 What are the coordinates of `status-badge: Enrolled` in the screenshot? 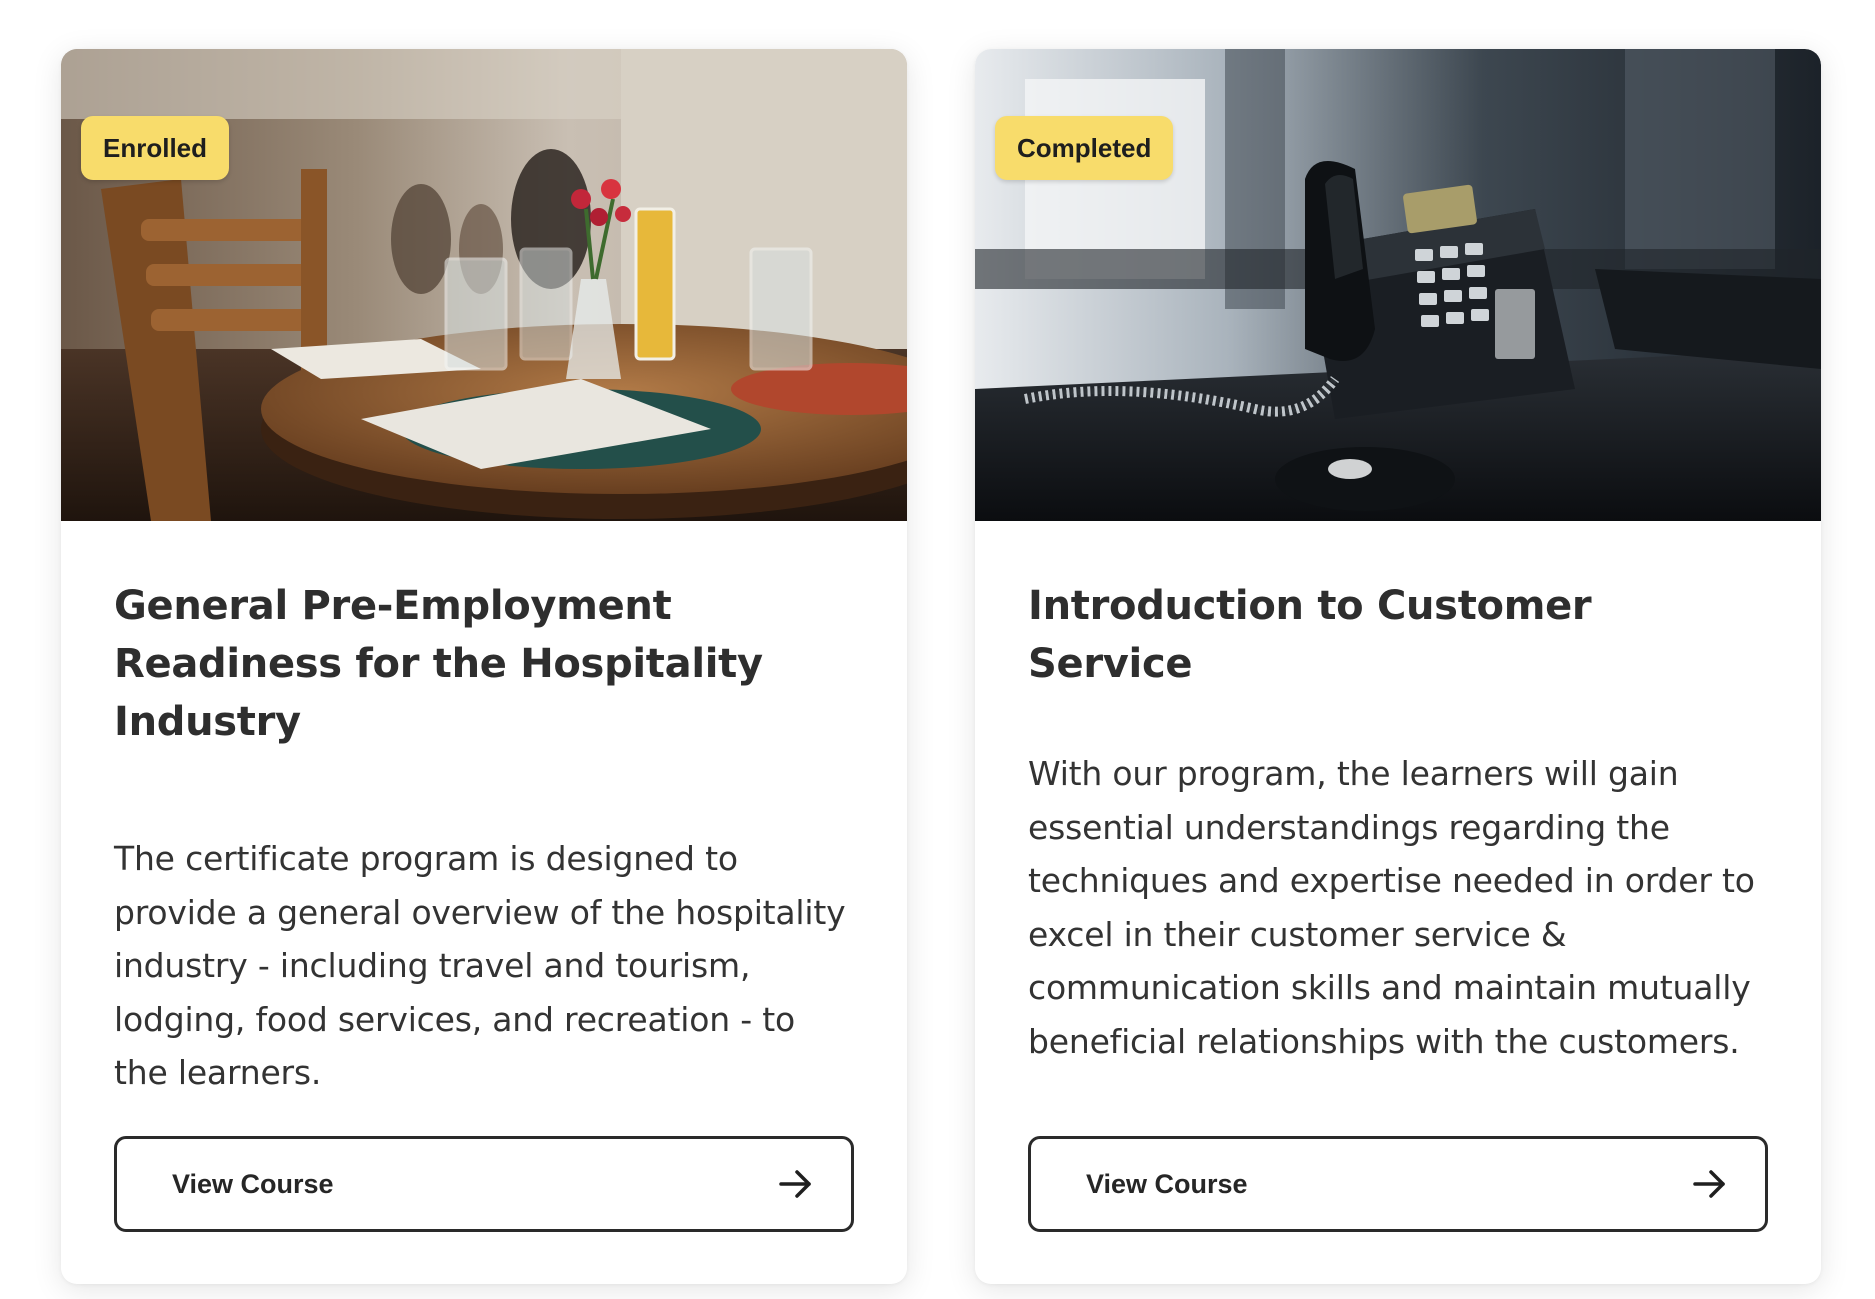 It's located at (155, 148).